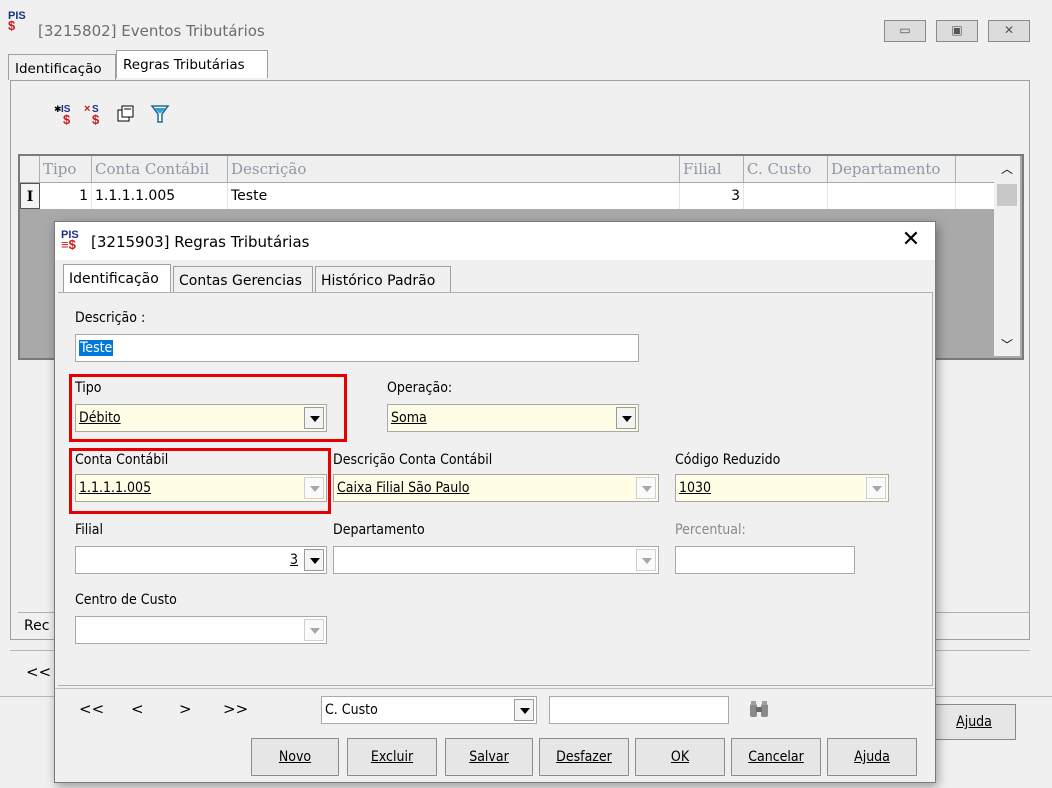  Describe the element at coordinates (38, 672) in the screenshot. I see `back-nav-first: <<` at that location.